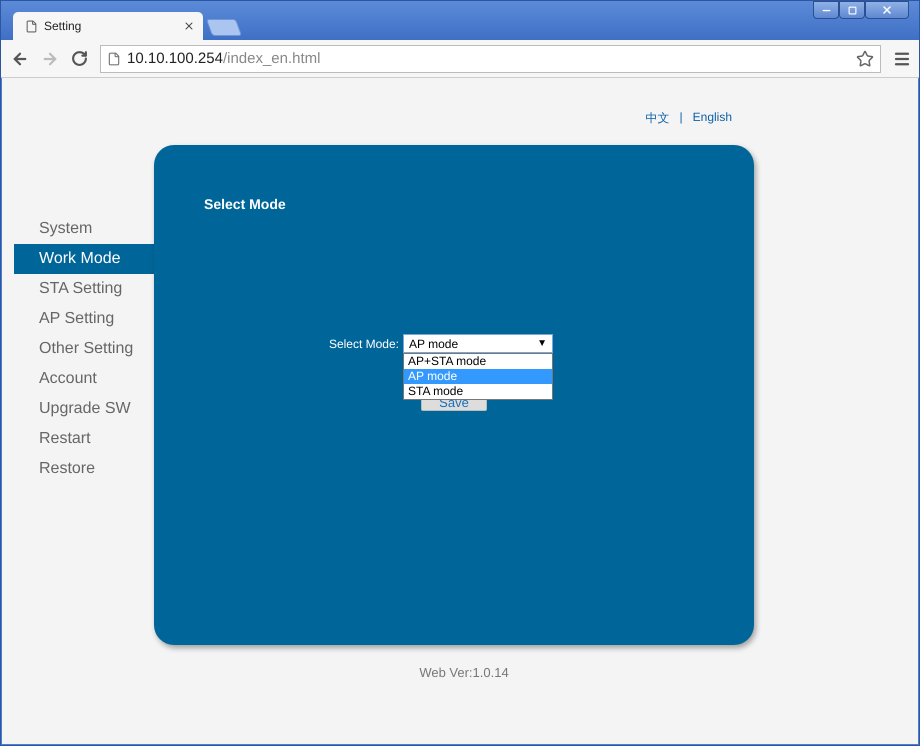 This screenshot has height=746, width=920. Describe the element at coordinates (490, 58) in the screenshot. I see `address-bar: 10.10.100.254/index_en.html` at that location.